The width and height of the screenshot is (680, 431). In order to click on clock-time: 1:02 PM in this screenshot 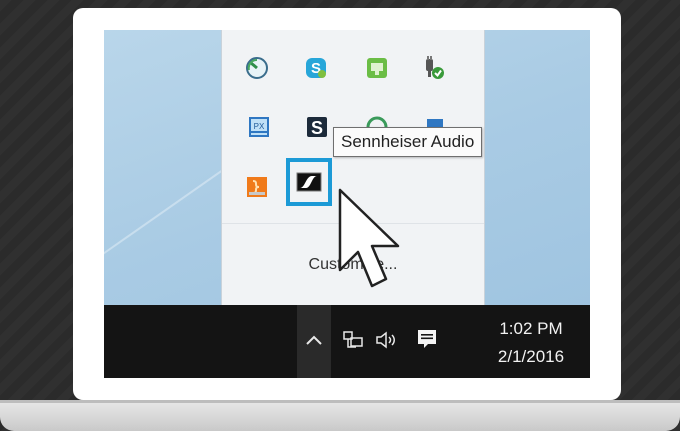, I will do `click(531, 328)`.